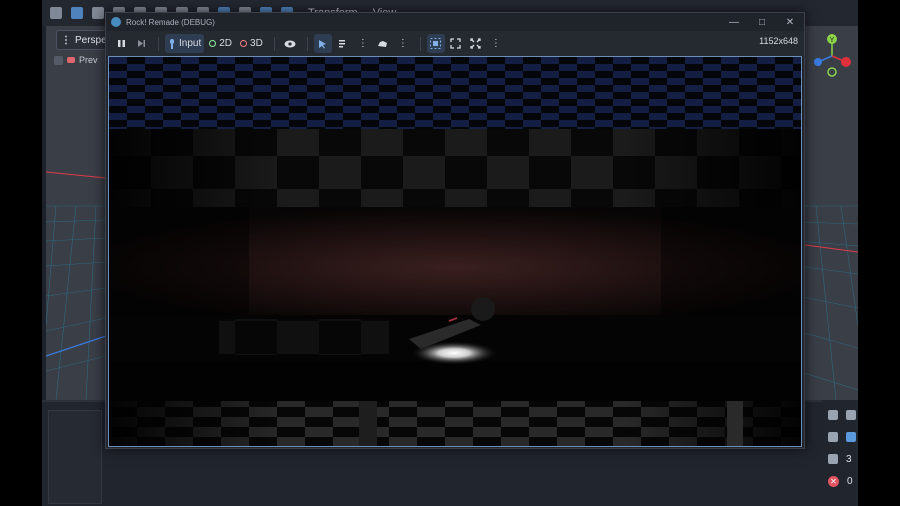  Describe the element at coordinates (88, 60) in the screenshot. I see `preview-label: Prev` at that location.